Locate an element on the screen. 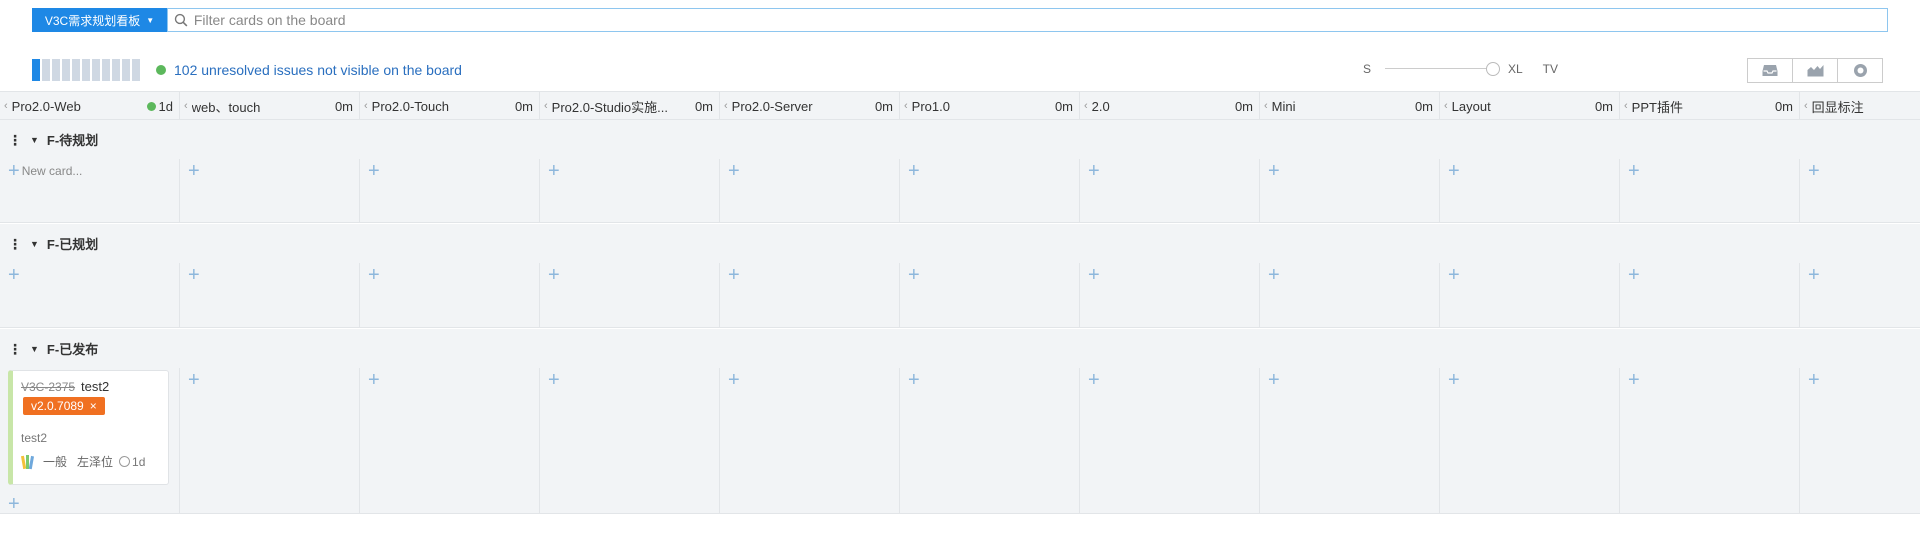  slider-knob is located at coordinates (1492, 69).